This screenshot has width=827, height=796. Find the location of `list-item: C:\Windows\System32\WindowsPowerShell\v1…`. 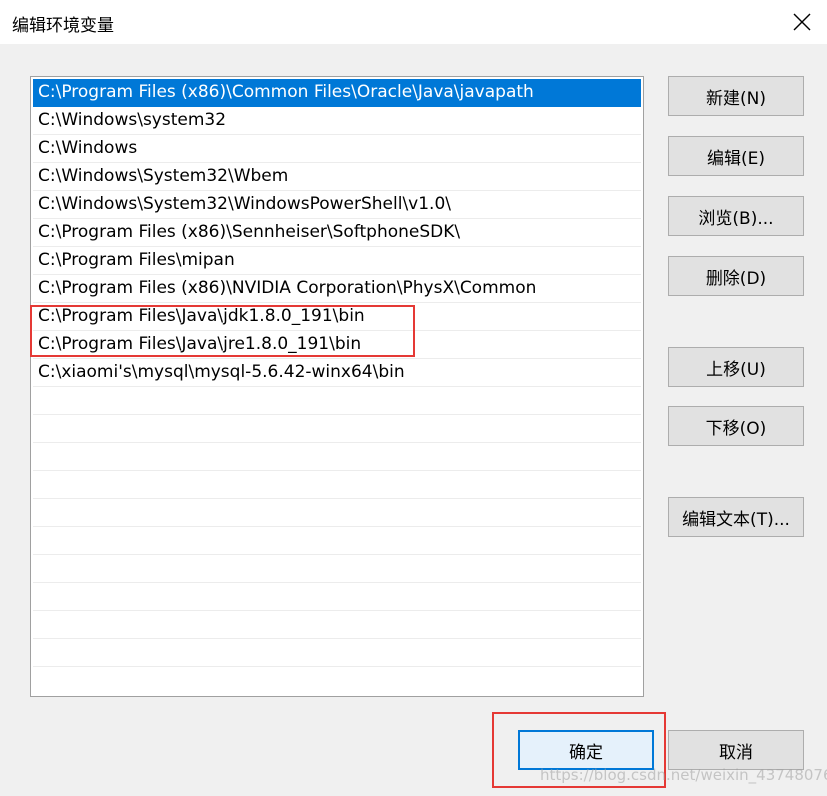

list-item: C:\Windows\System32\WindowsPowerShell\v1… is located at coordinates (337, 205).